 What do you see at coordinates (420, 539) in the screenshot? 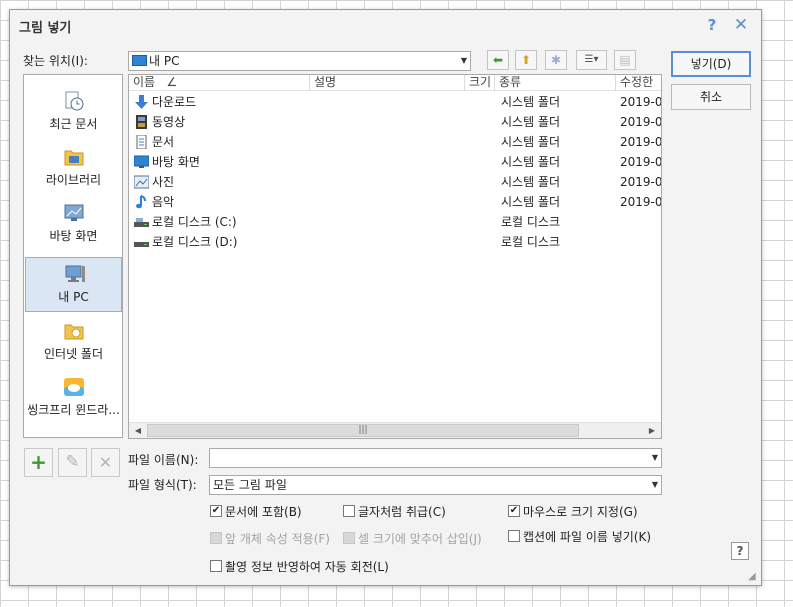
I see `checkbox-label: 셀 크기에 맞추어 삽입(J)` at bounding box center [420, 539].